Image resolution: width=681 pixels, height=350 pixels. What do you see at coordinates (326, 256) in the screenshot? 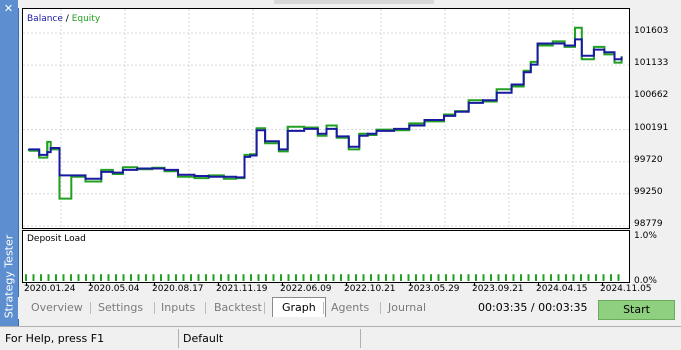
I see `deposit-load-chart: Deposit Load` at bounding box center [326, 256].